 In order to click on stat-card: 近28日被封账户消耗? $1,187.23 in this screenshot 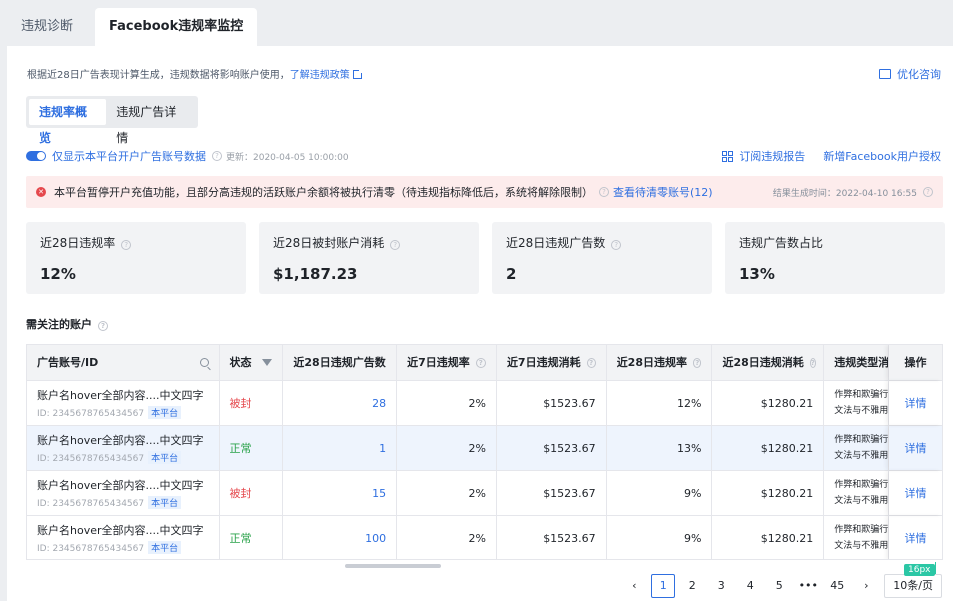, I will do `click(369, 258)`.